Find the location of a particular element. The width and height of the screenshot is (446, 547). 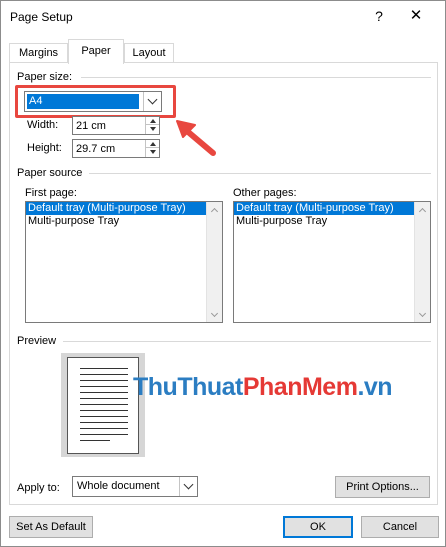

preview-page is located at coordinates (103, 405).